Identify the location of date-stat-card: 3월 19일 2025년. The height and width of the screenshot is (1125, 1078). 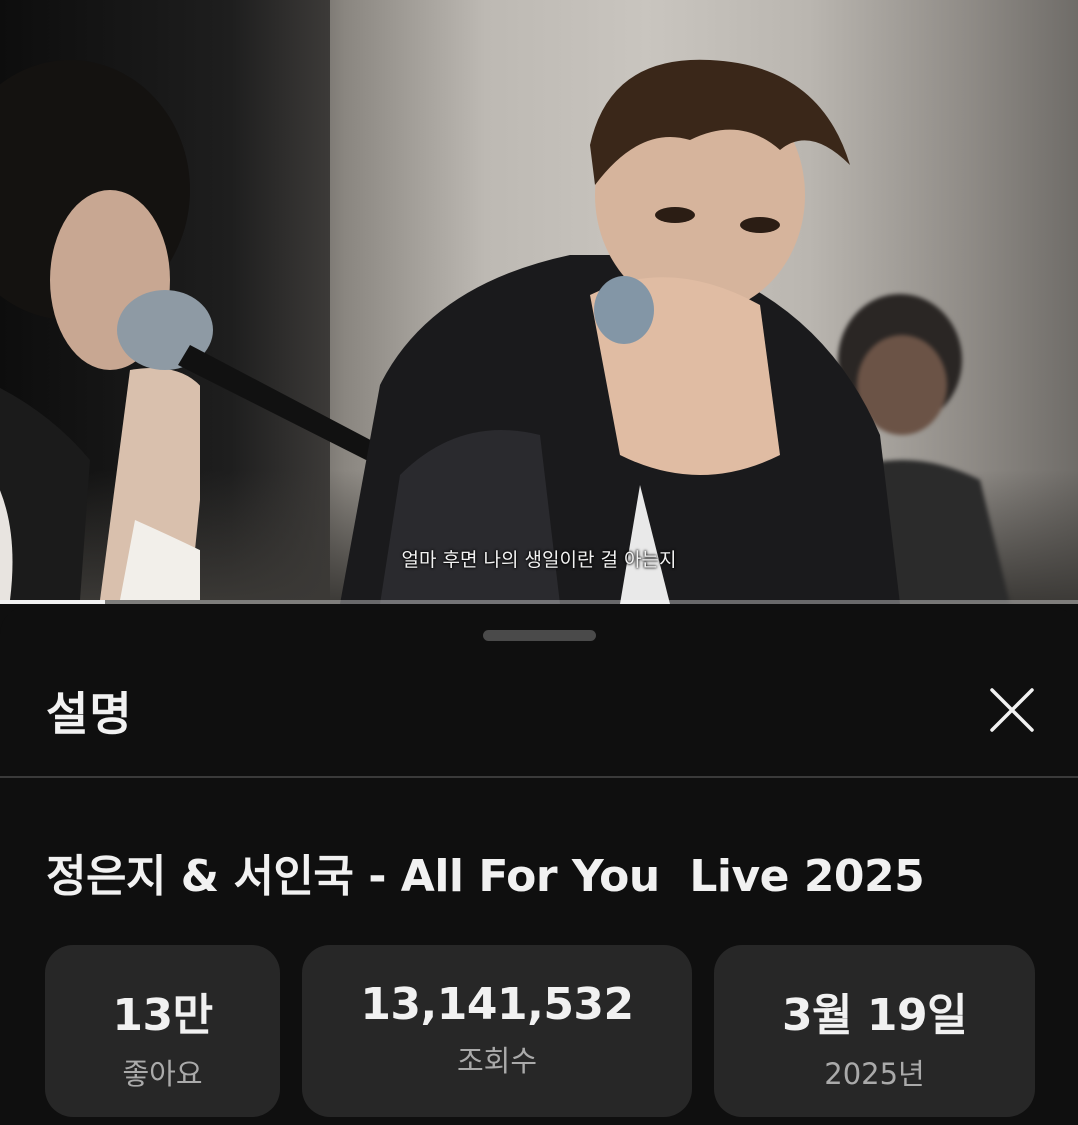
(874, 1031).